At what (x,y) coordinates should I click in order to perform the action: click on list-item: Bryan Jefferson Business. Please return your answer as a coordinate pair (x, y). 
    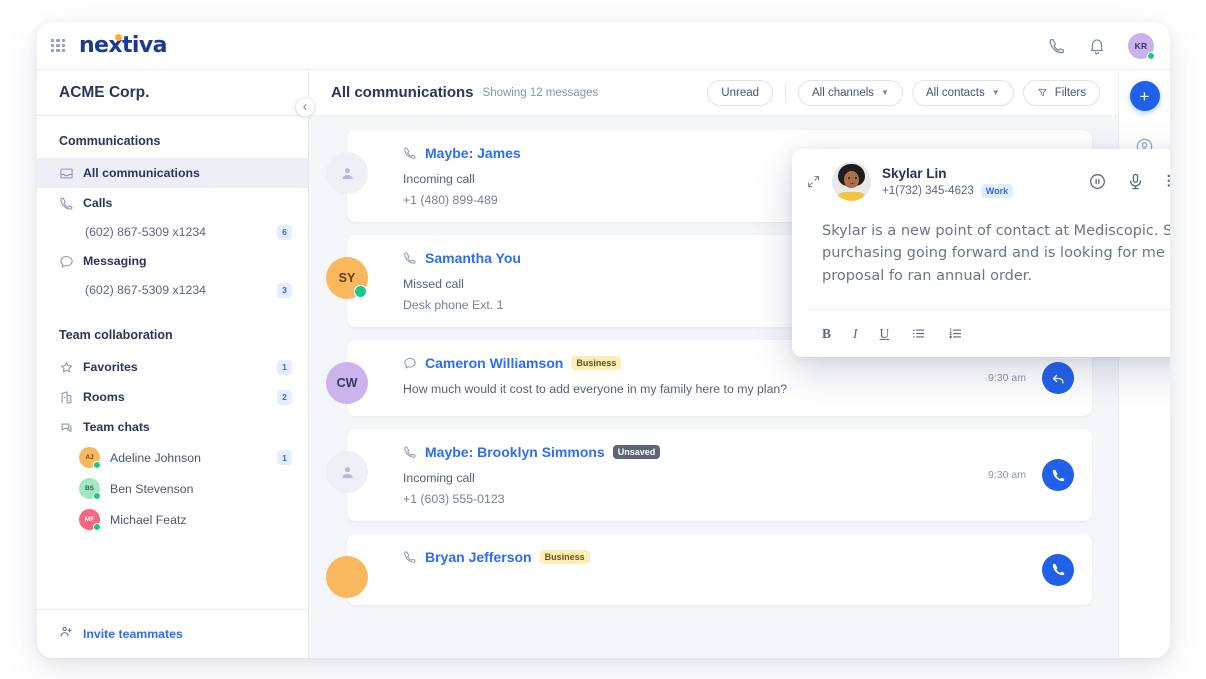
    Looking at the image, I should click on (709, 569).